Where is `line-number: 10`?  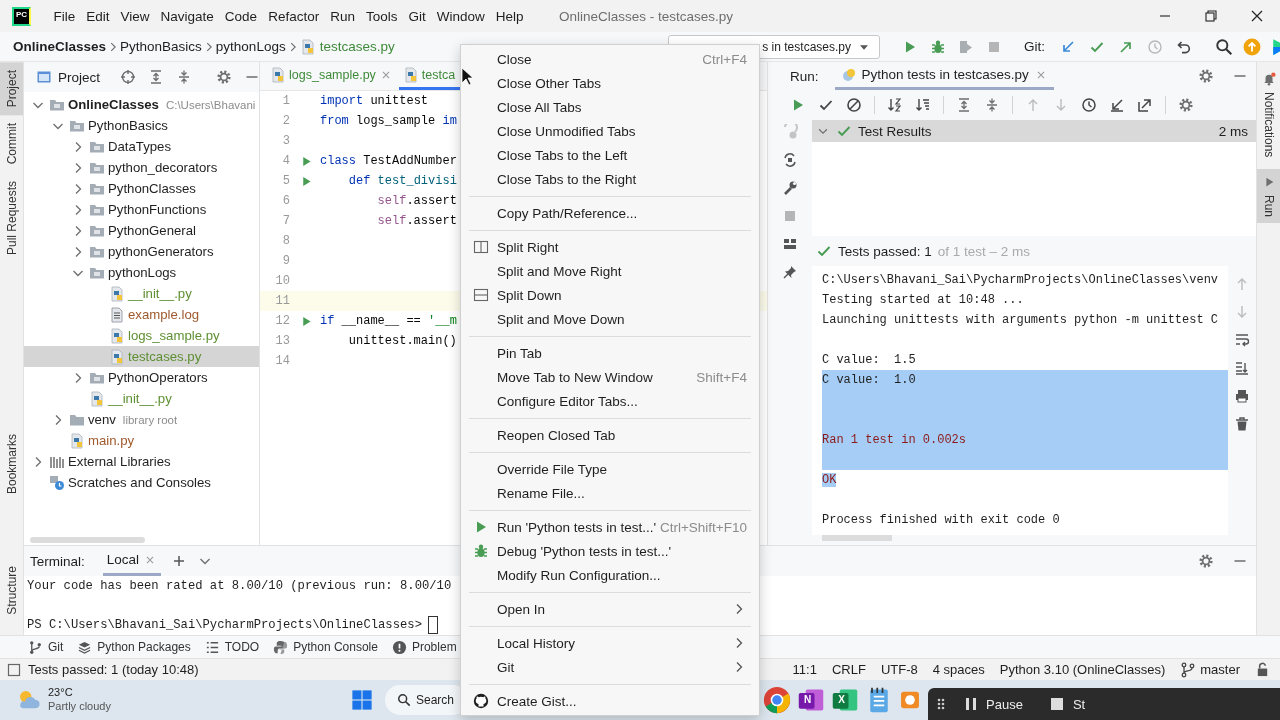
line-number: 10 is located at coordinates (282, 281).